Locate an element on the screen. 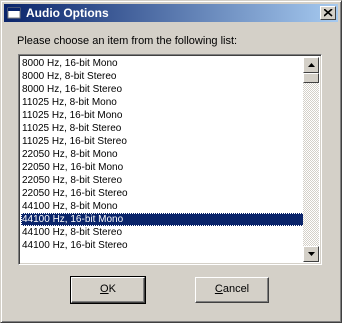 This screenshot has width=342, height=323. ok-label-suffix: K is located at coordinates (112, 289).